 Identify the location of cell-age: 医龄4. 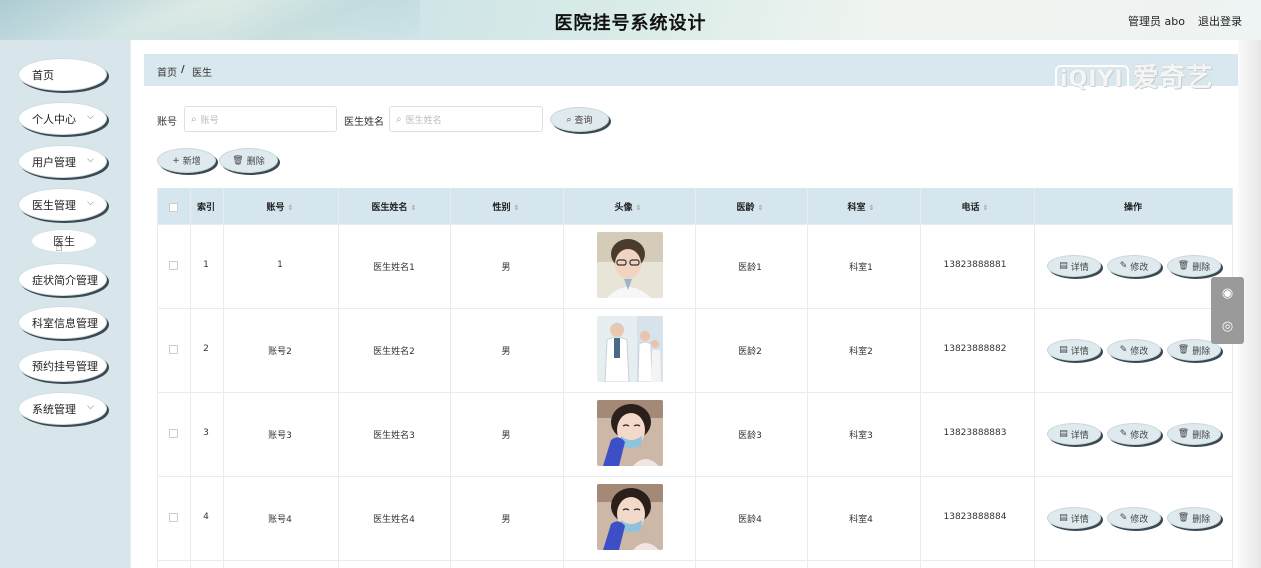
(750, 520).